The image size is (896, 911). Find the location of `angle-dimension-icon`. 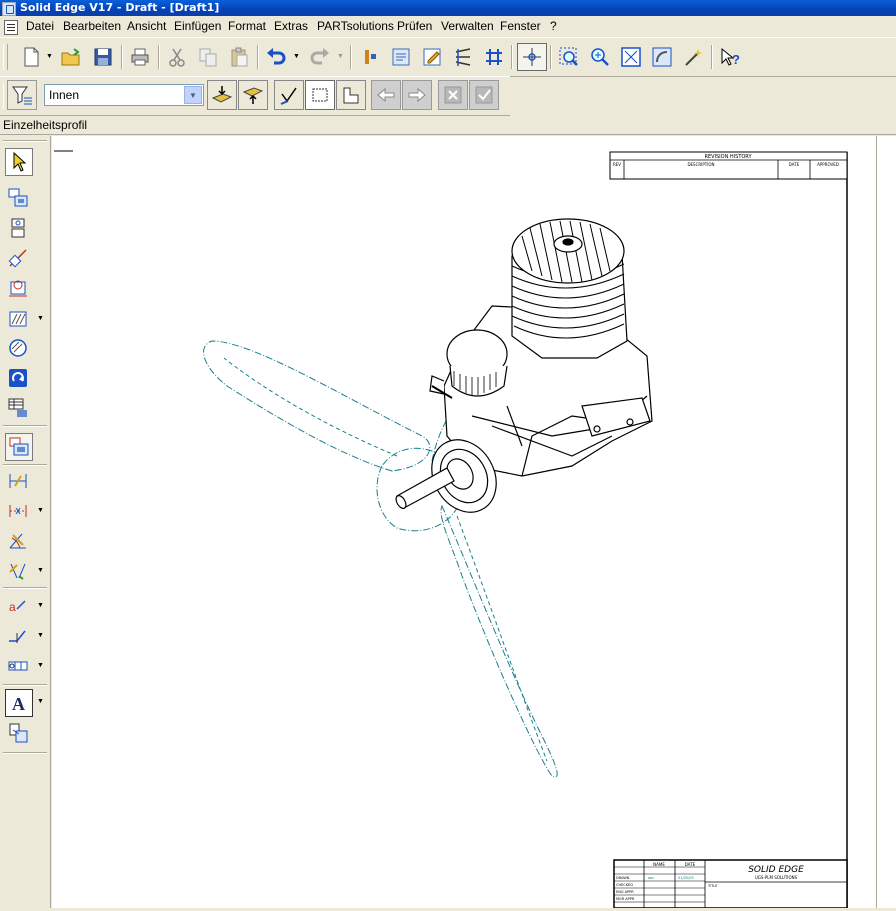

angle-dimension-icon is located at coordinates (18, 541).